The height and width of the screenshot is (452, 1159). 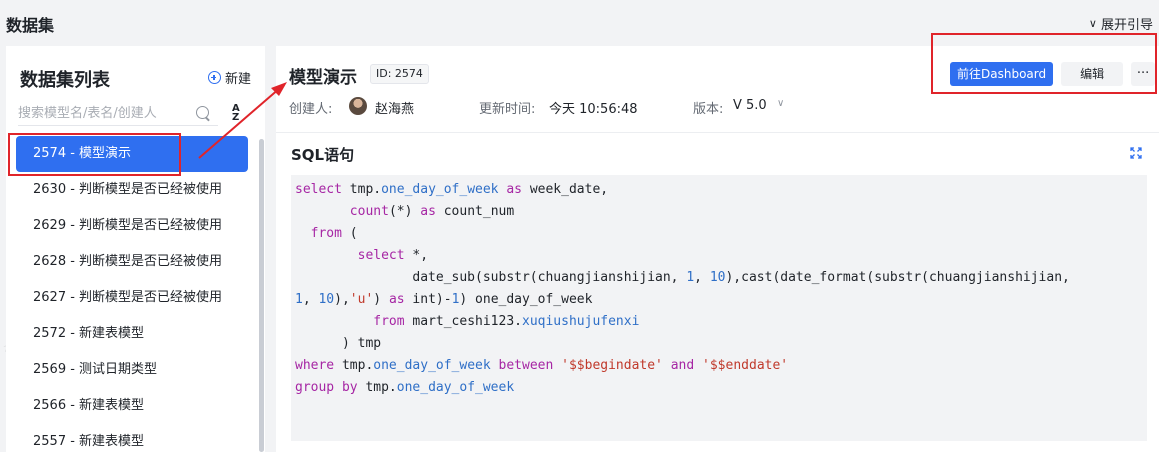 I want to click on dataset-search-input, so click(x=118, y=114).